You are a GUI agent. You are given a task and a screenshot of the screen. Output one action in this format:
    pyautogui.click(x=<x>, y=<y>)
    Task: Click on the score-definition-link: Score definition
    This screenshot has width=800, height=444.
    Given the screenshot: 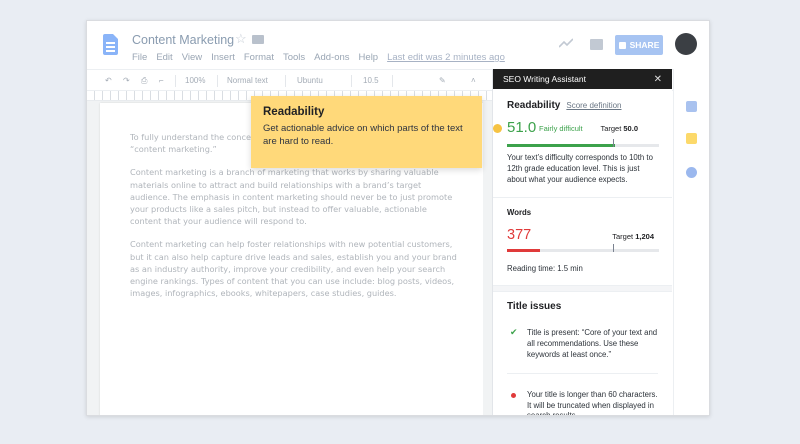 What is the action you would take?
    pyautogui.click(x=593, y=105)
    